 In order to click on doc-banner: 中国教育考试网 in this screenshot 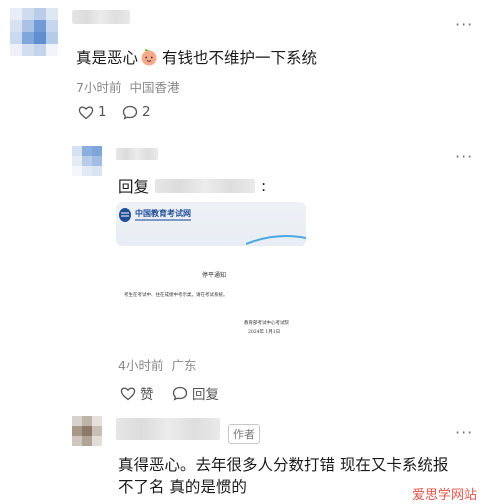, I will do `click(211, 224)`.